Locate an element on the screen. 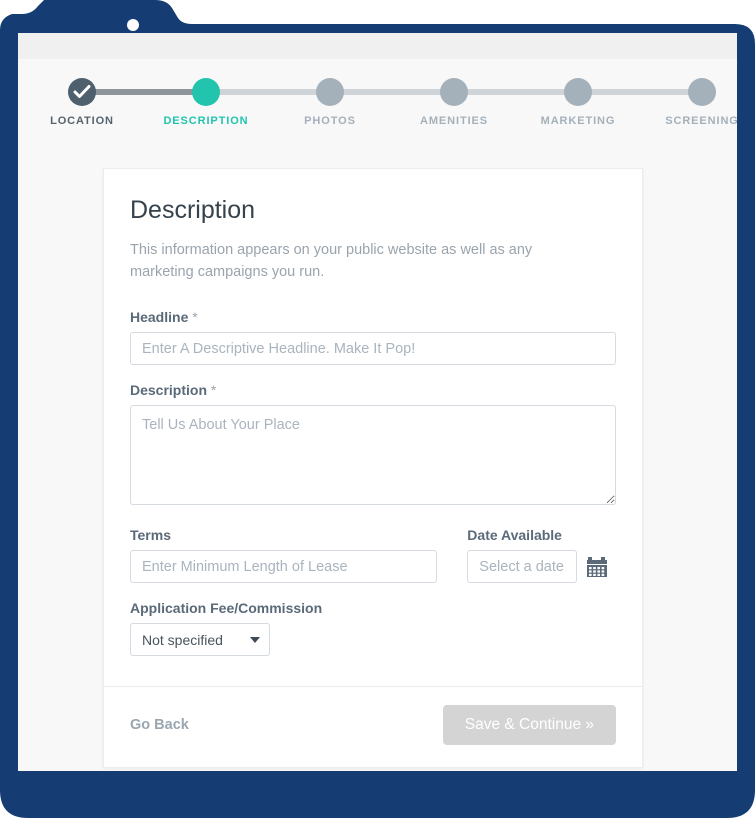  label-headline-text: Headline is located at coordinates (159, 317).